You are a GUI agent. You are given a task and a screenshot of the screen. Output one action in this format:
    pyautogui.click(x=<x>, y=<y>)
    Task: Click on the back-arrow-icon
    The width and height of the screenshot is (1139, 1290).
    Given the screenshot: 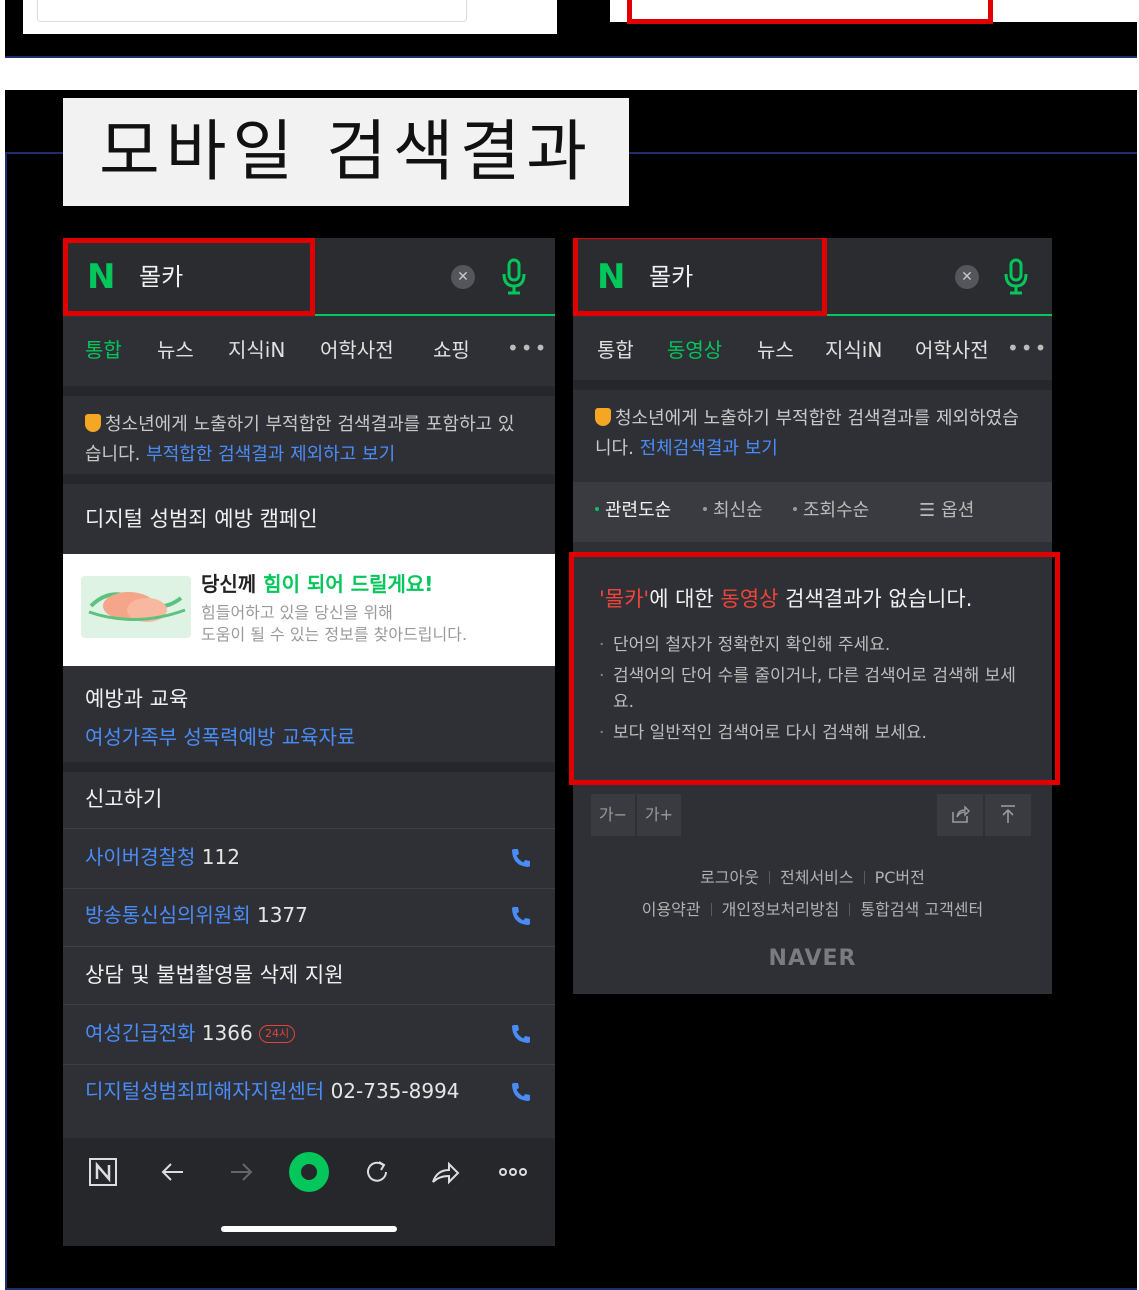 What is the action you would take?
    pyautogui.click(x=173, y=1172)
    